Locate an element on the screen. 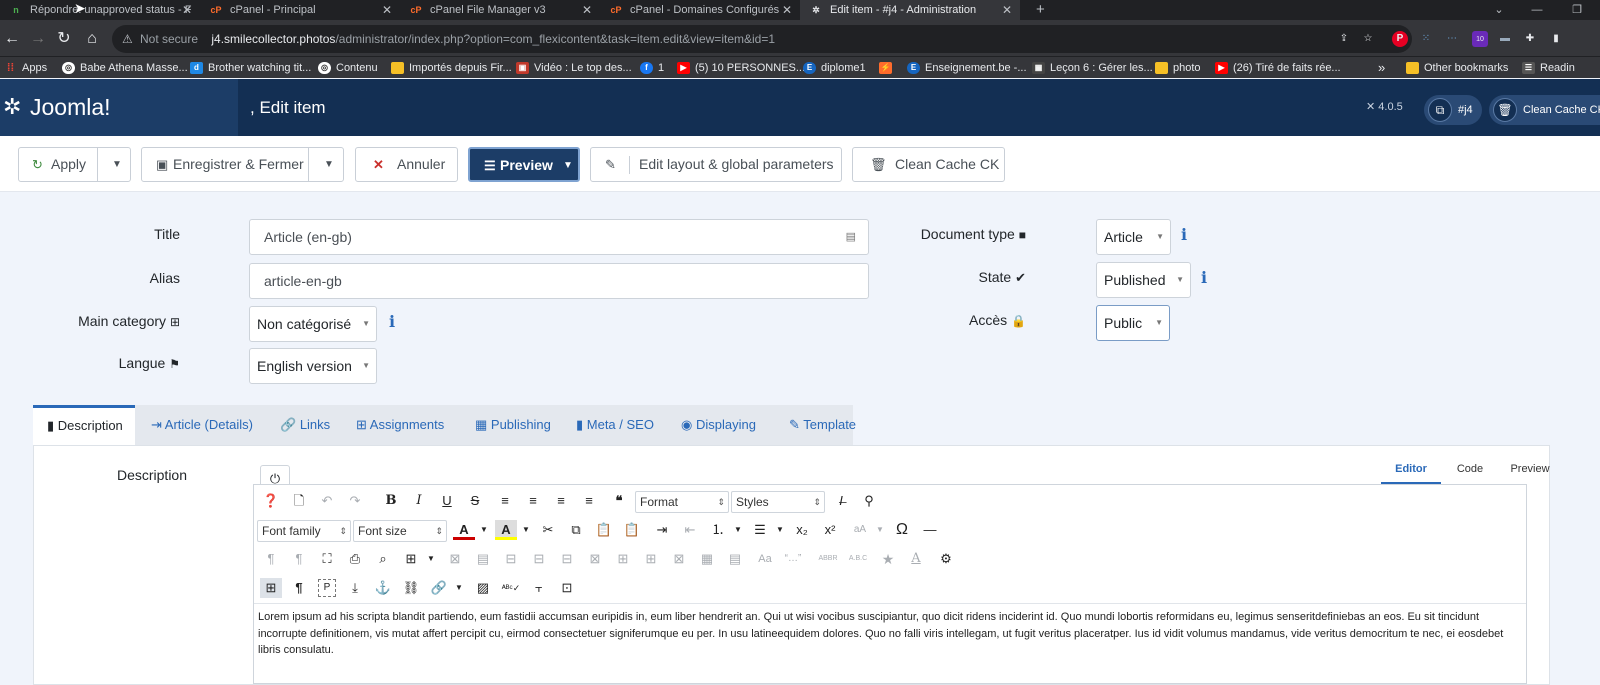 This screenshot has height=685, width=1600. category-info-icon: i is located at coordinates (392, 321).